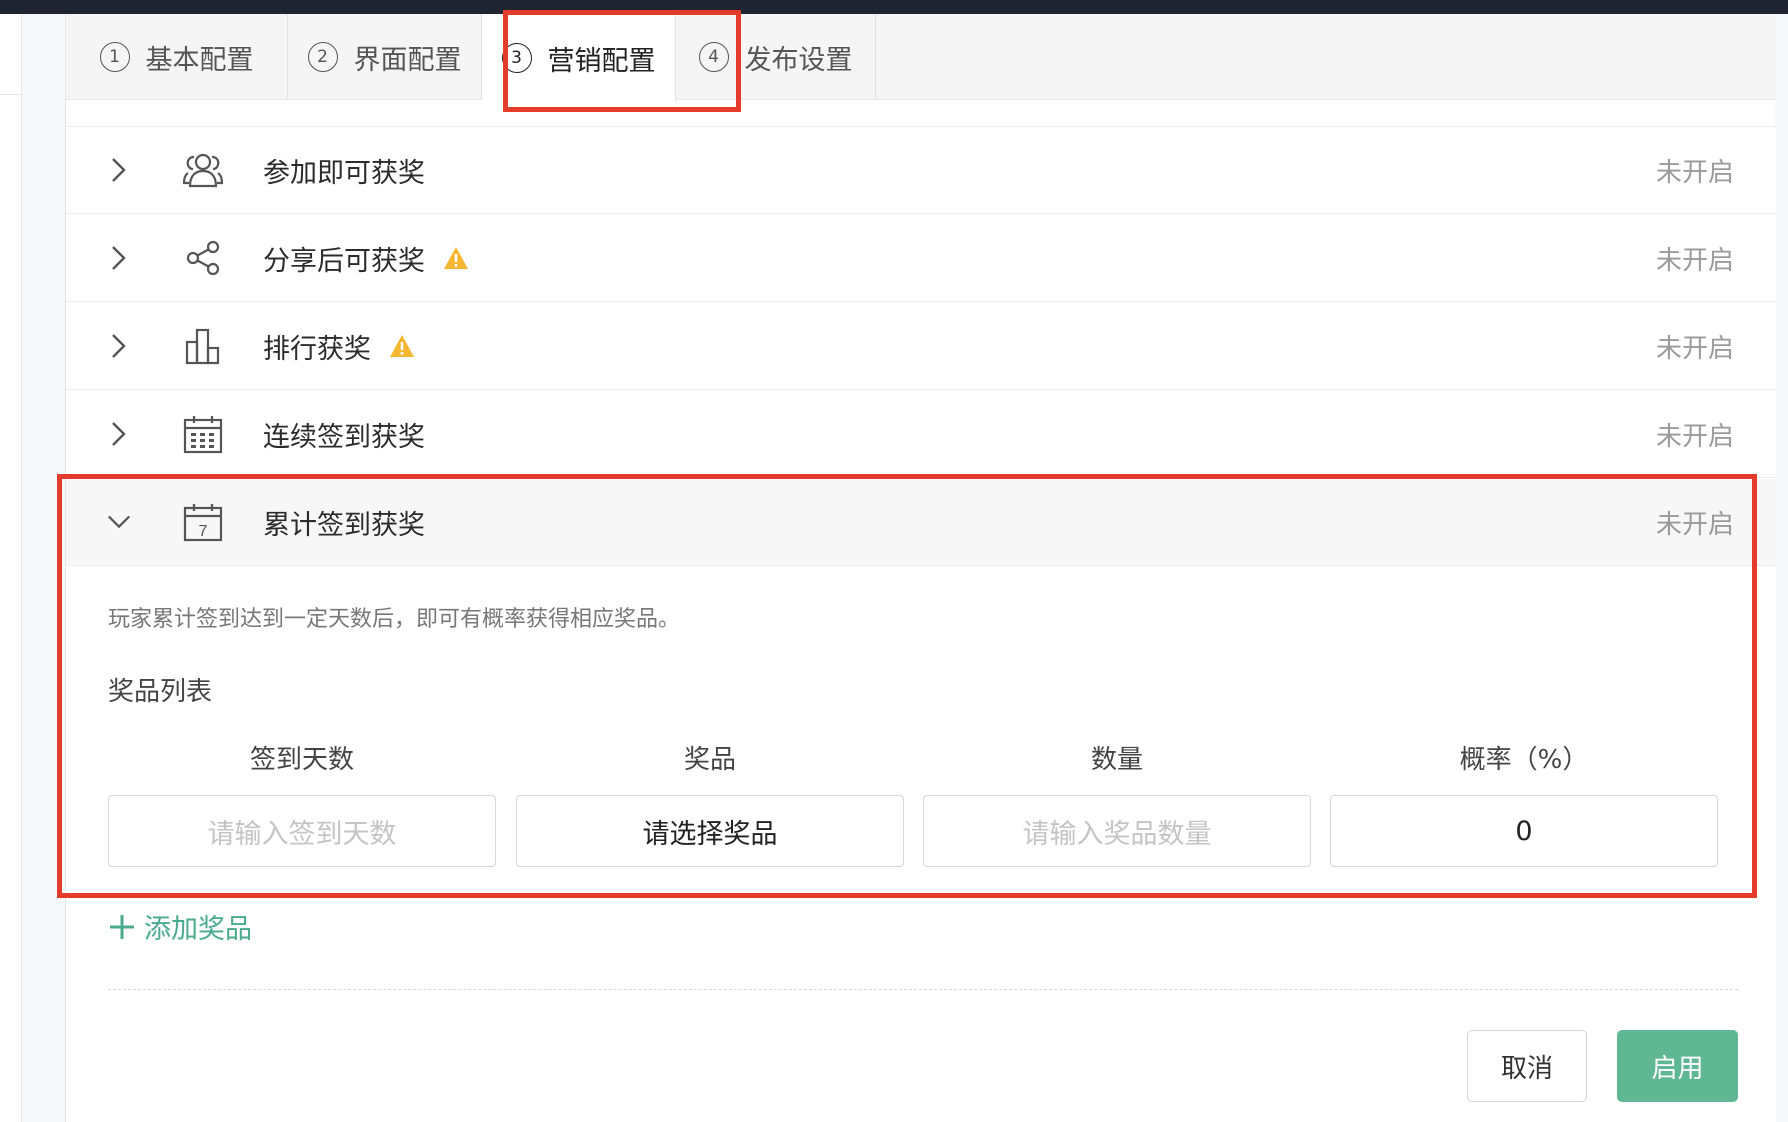 The width and height of the screenshot is (1788, 1122). Describe the element at coordinates (203, 258) in the screenshot. I see `share-icon` at that location.